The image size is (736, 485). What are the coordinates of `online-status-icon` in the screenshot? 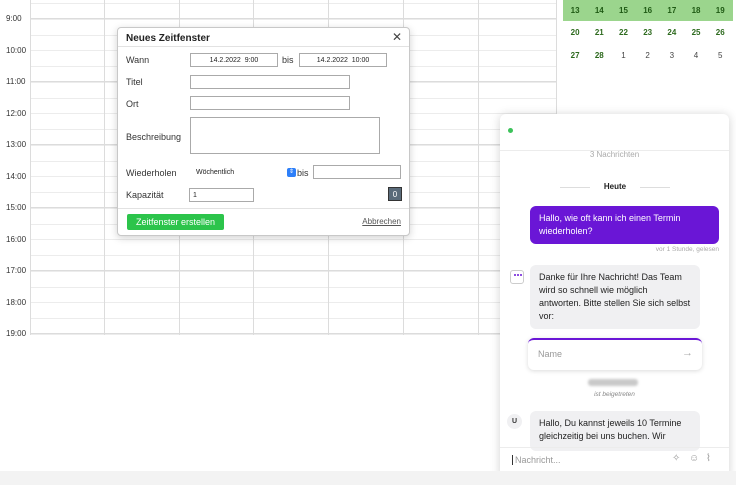 It's located at (510, 130).